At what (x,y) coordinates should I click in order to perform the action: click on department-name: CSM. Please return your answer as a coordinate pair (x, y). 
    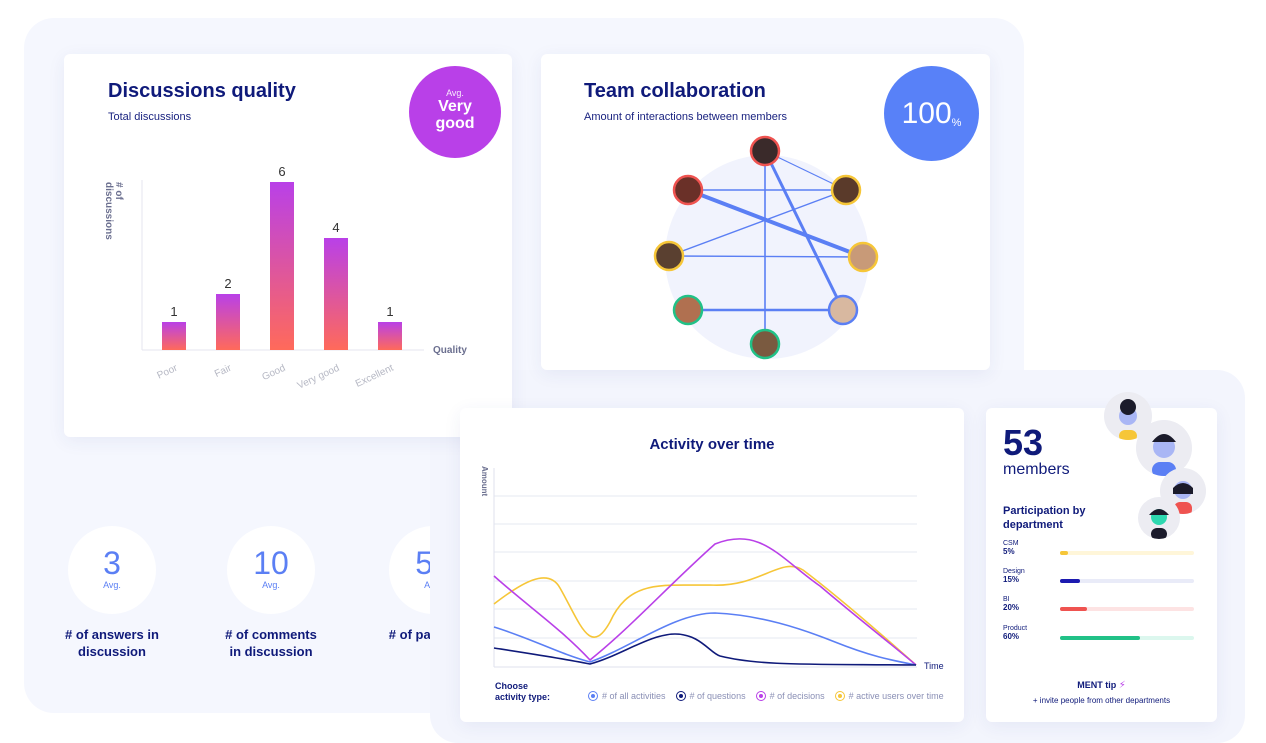
    Looking at the image, I should click on (1011, 543).